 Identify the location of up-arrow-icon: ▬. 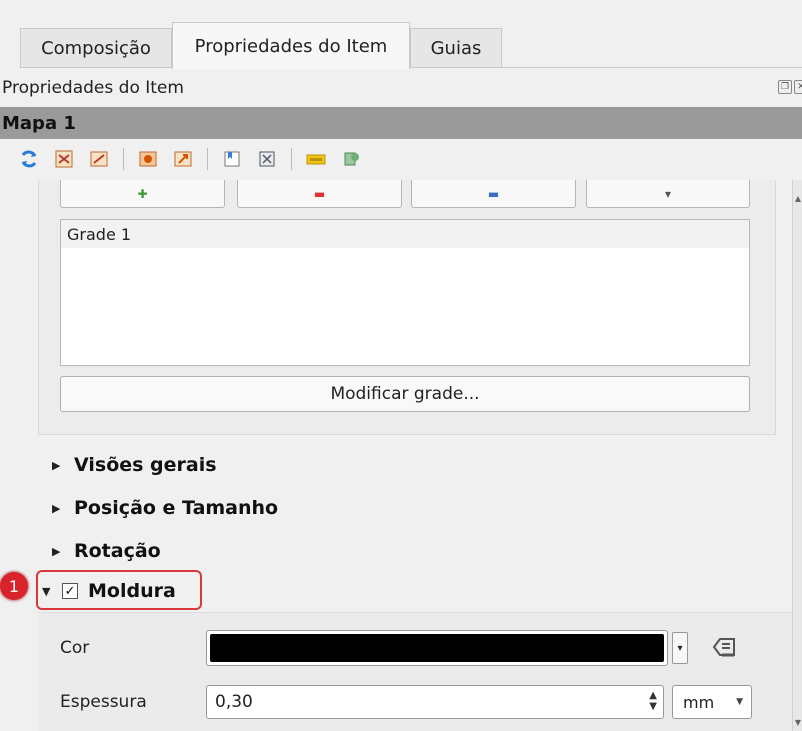
(493, 193).